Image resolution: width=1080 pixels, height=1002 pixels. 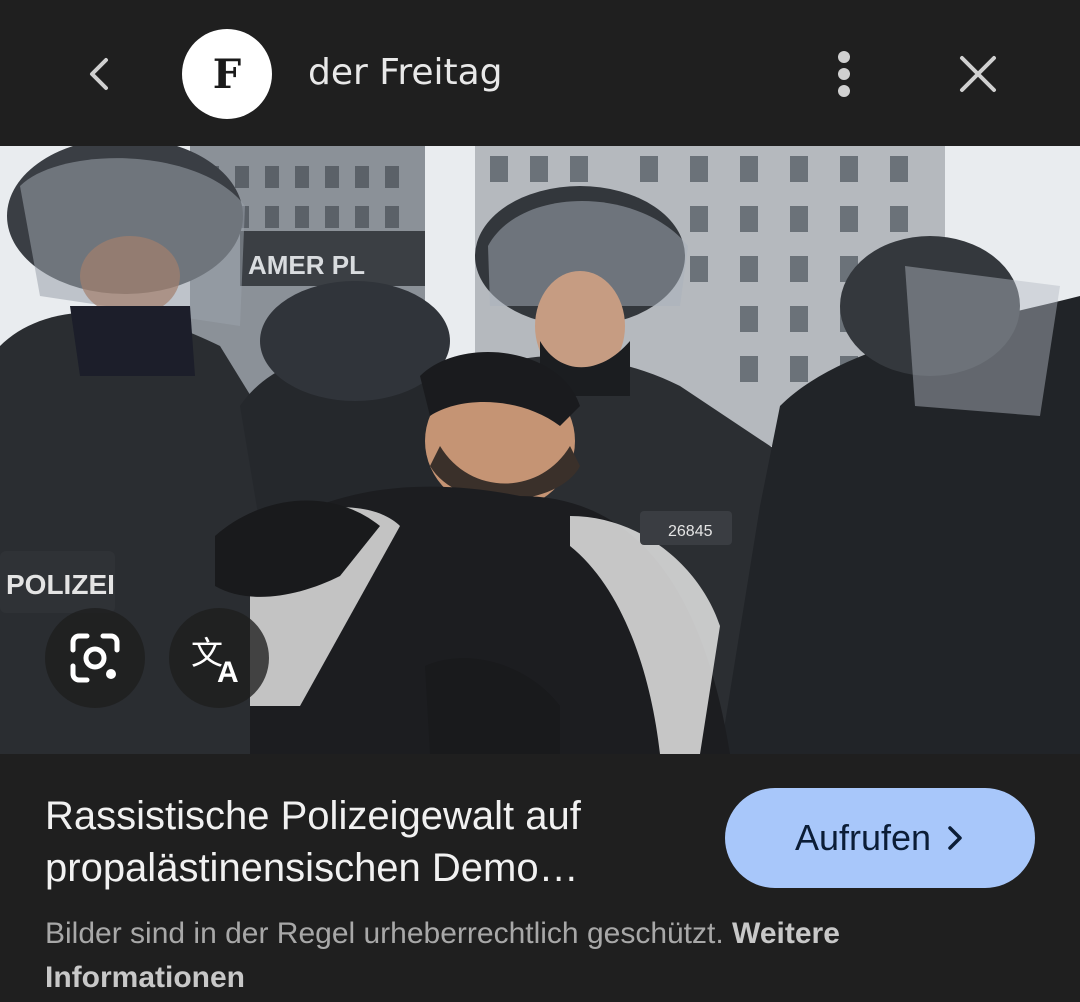 I want to click on back-button, so click(x=100, y=74).